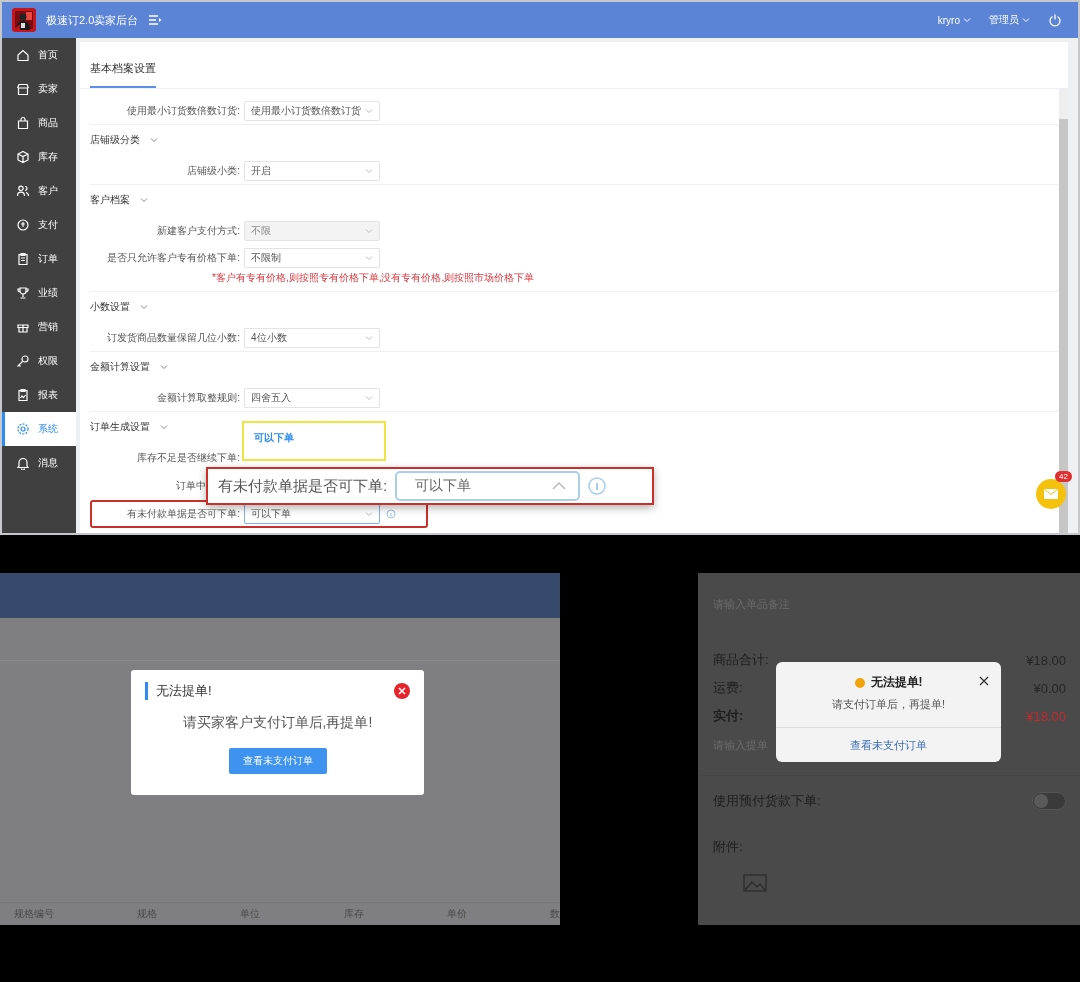 Image resolution: width=1080 pixels, height=982 pixels. I want to click on close-icon, so click(984, 681).